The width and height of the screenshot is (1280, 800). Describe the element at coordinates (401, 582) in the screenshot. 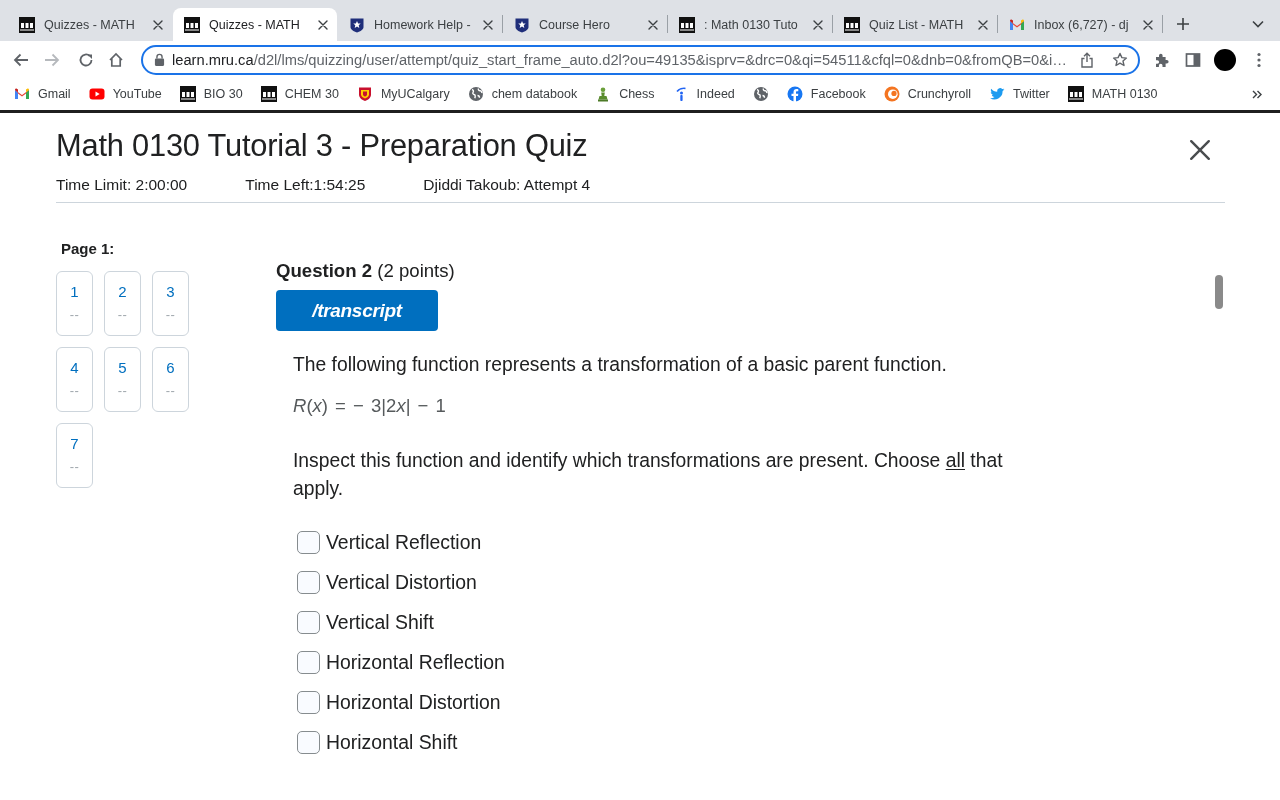

I see `option-label: Vertical Distortion` at that location.